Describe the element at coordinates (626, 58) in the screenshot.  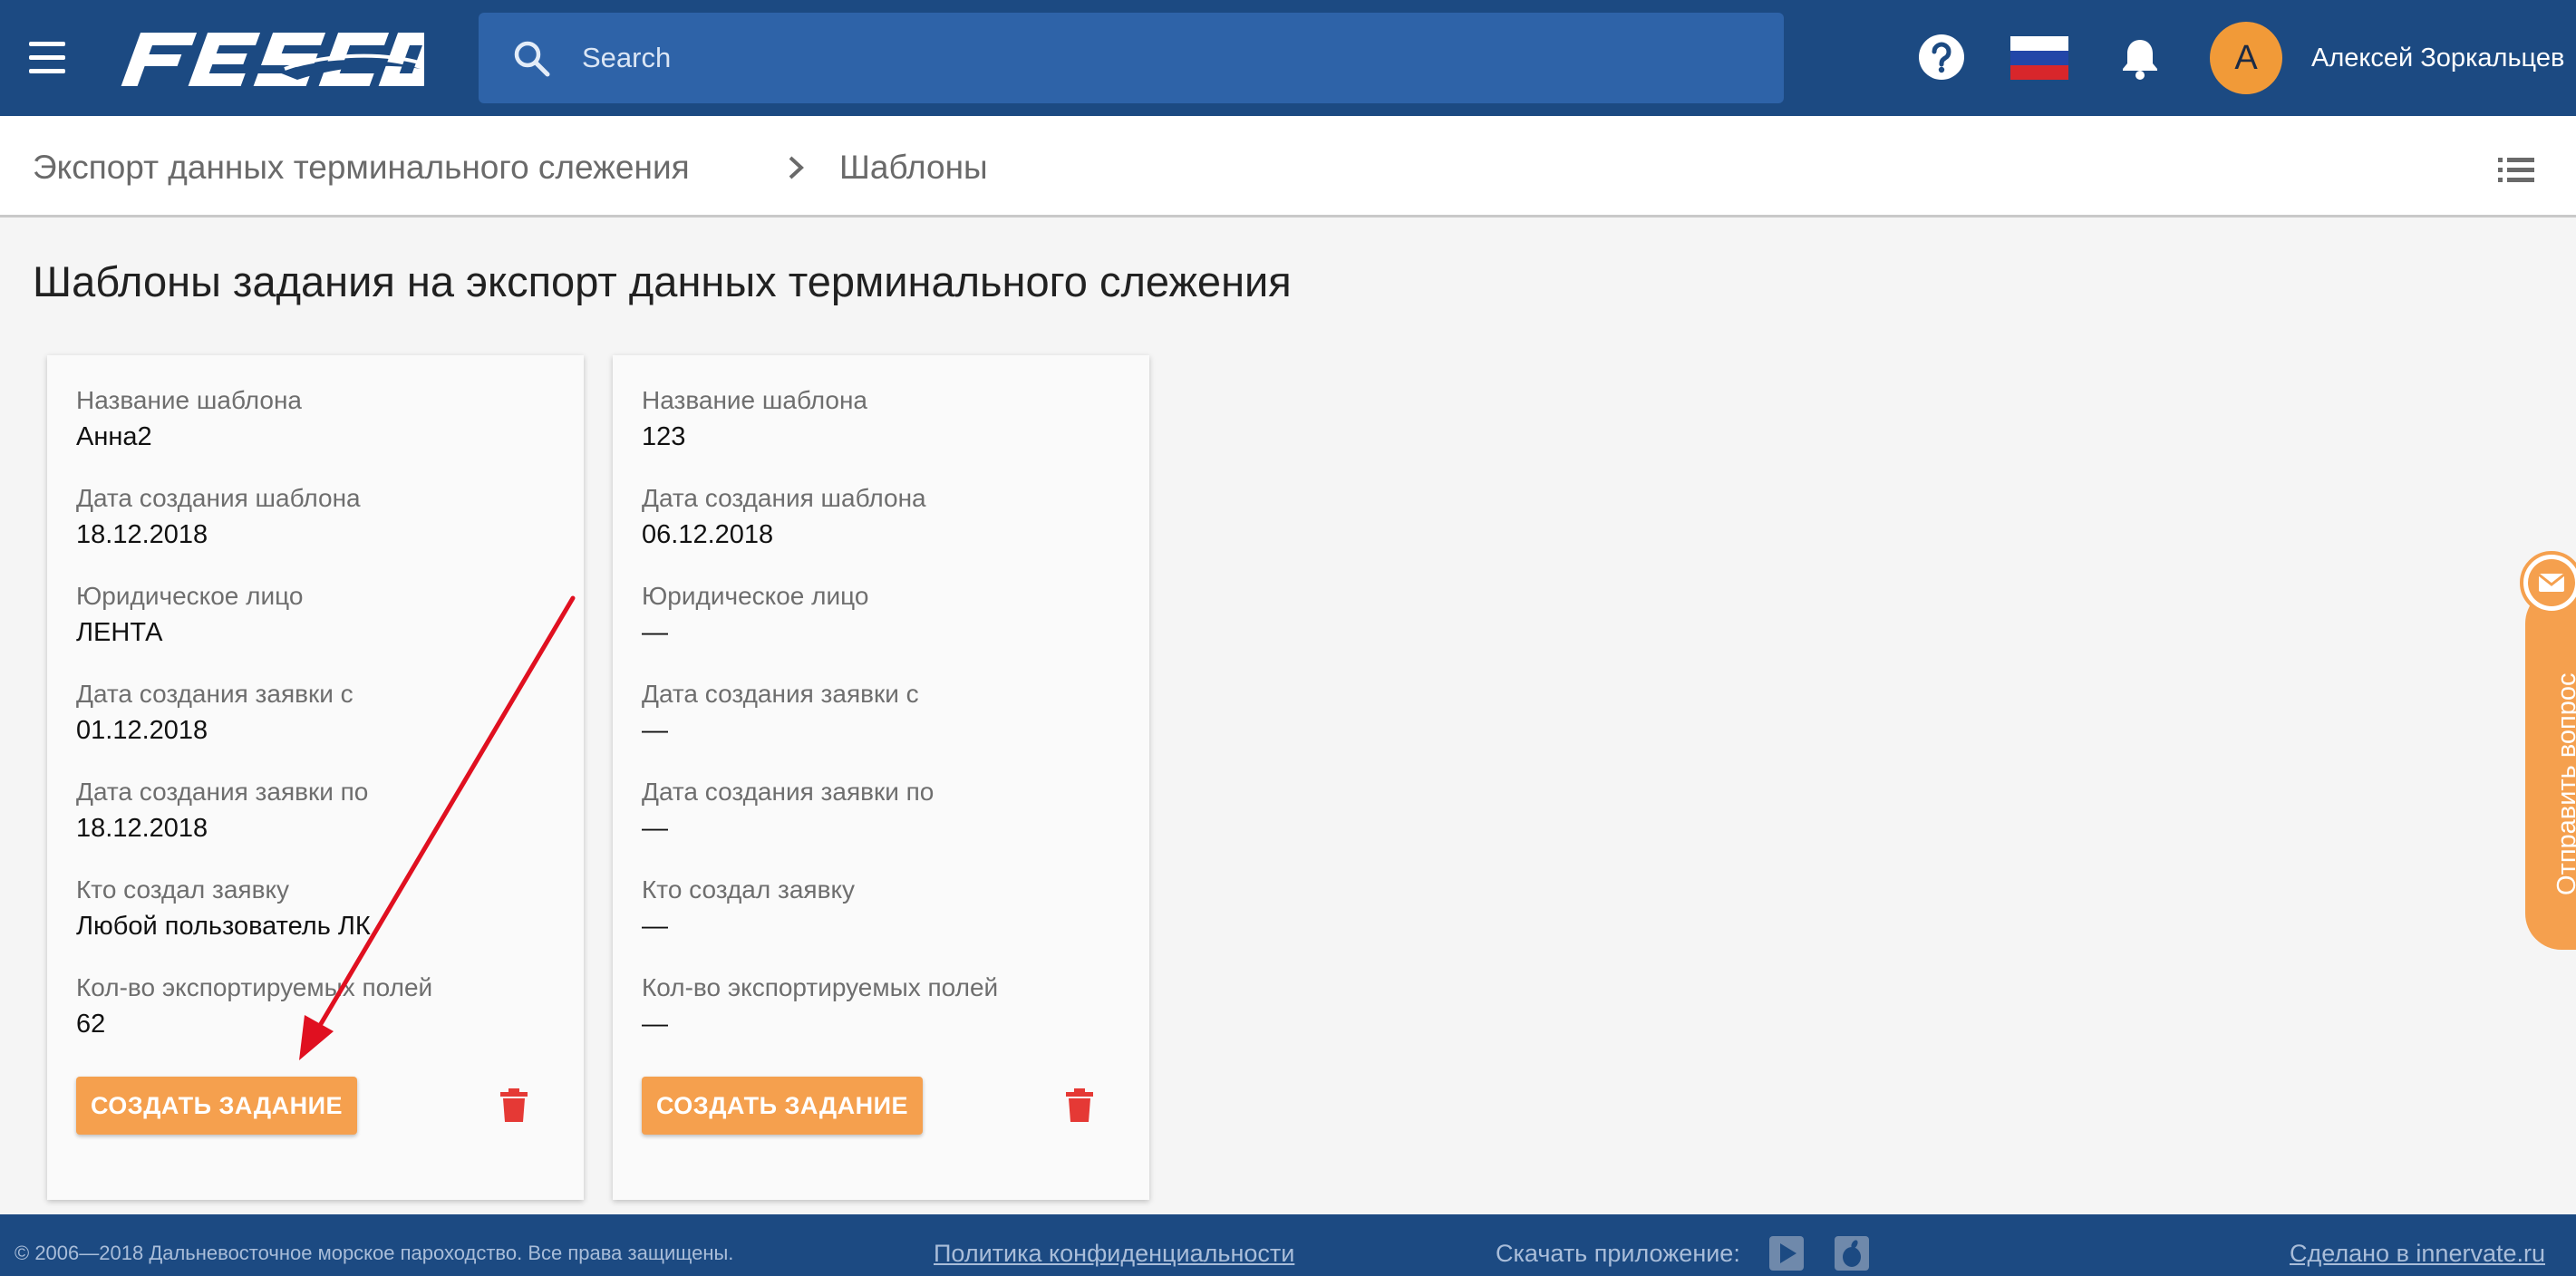
I see `search-input: Search` at that location.